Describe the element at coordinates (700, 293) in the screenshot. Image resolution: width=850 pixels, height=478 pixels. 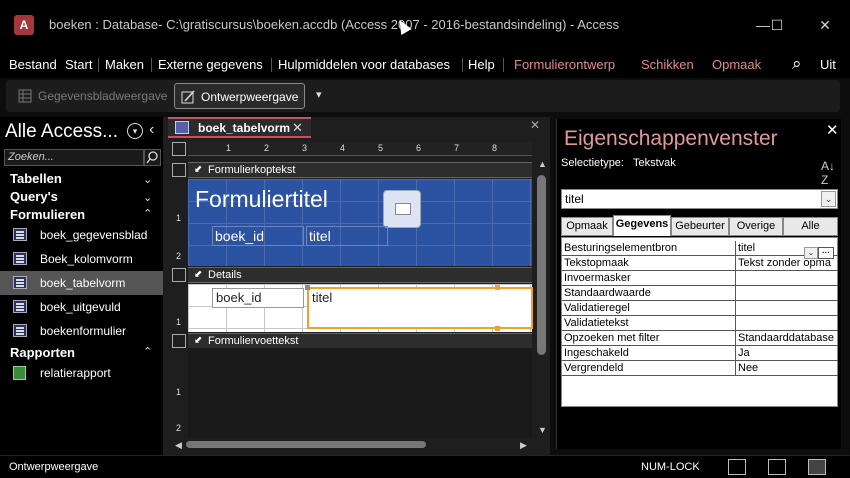
I see `property-row: Standaardwaarde` at that location.